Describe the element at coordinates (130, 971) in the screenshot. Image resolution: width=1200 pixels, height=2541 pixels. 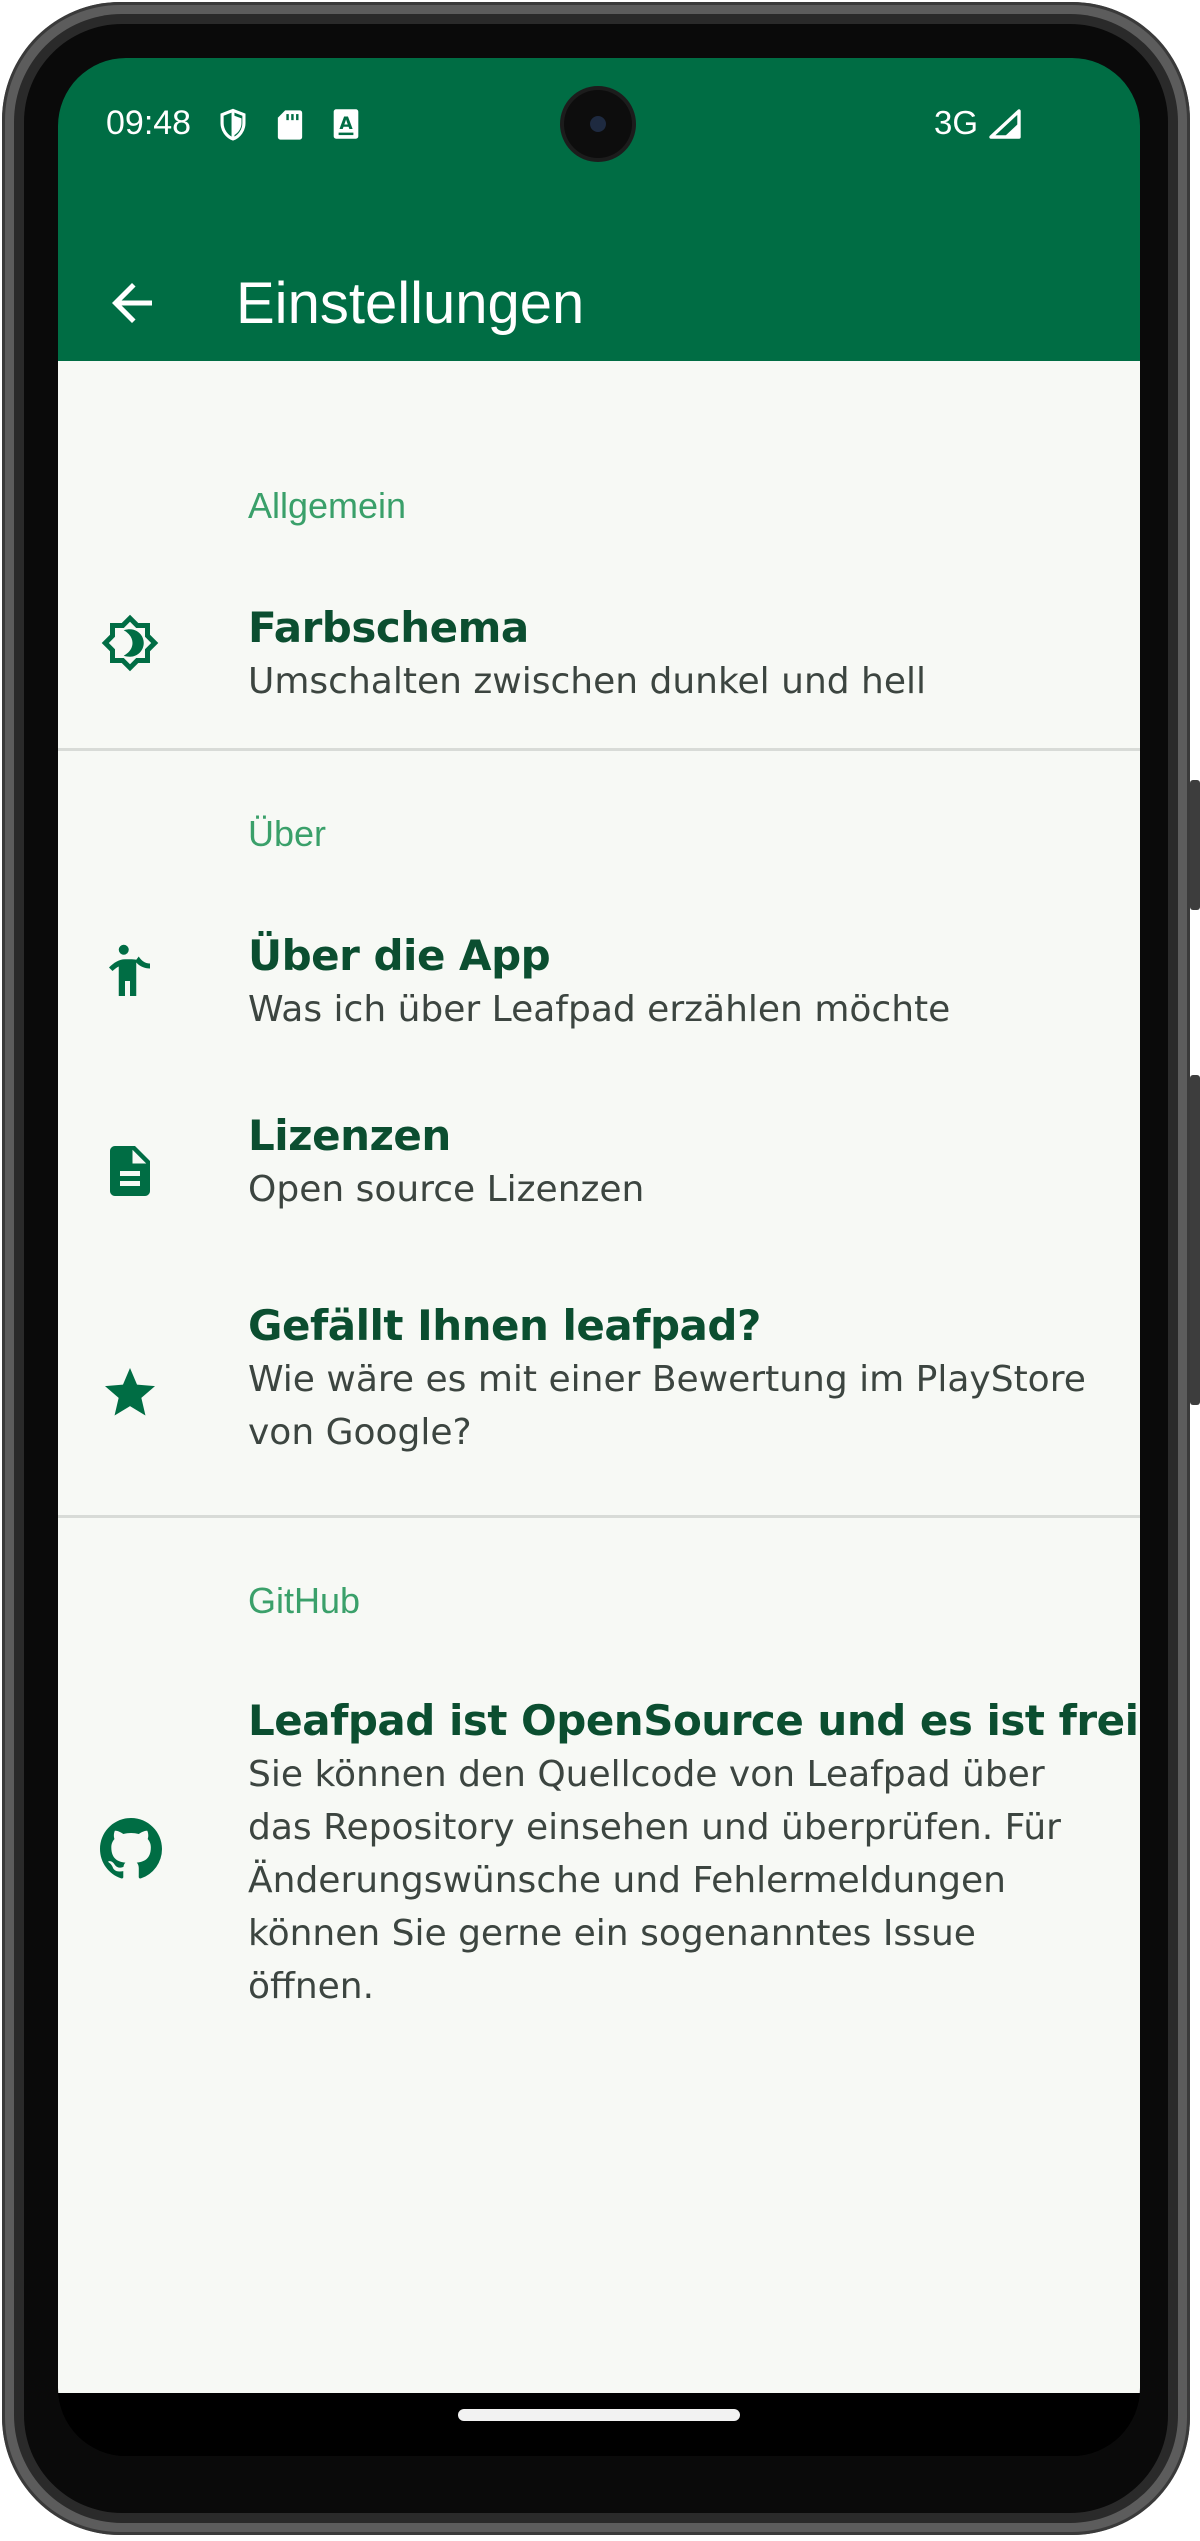
I see `person-icon` at that location.